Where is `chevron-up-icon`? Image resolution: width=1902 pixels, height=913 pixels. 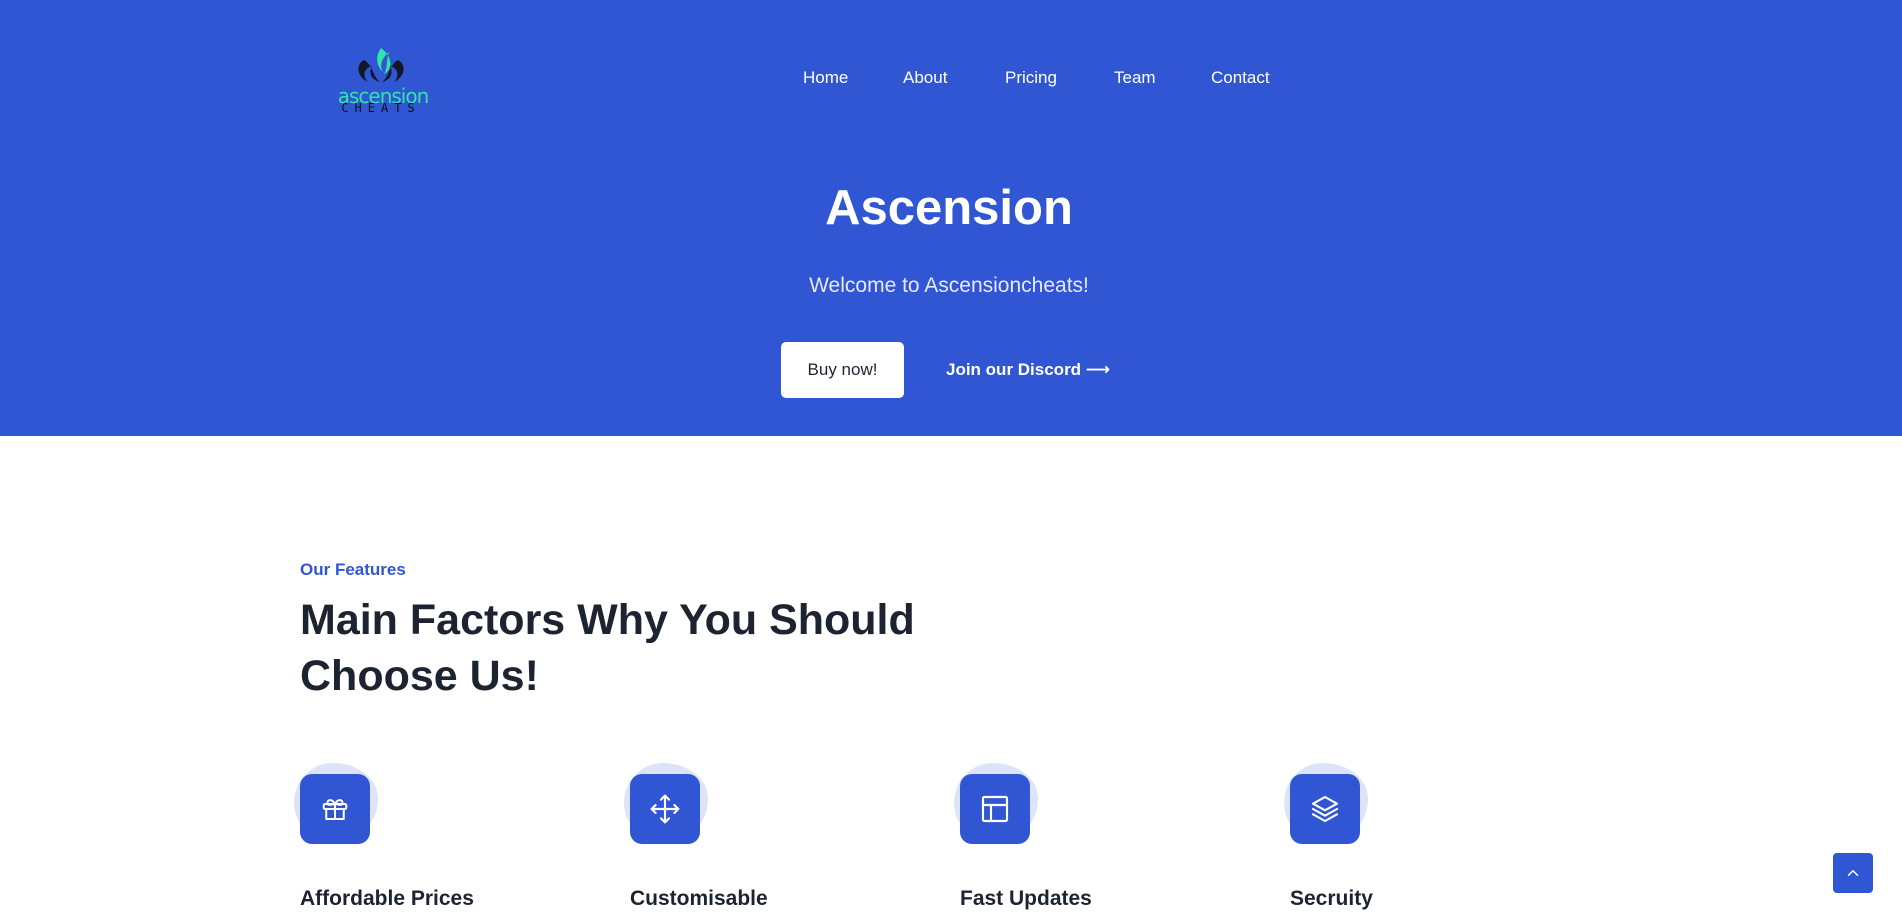 chevron-up-icon is located at coordinates (1853, 873).